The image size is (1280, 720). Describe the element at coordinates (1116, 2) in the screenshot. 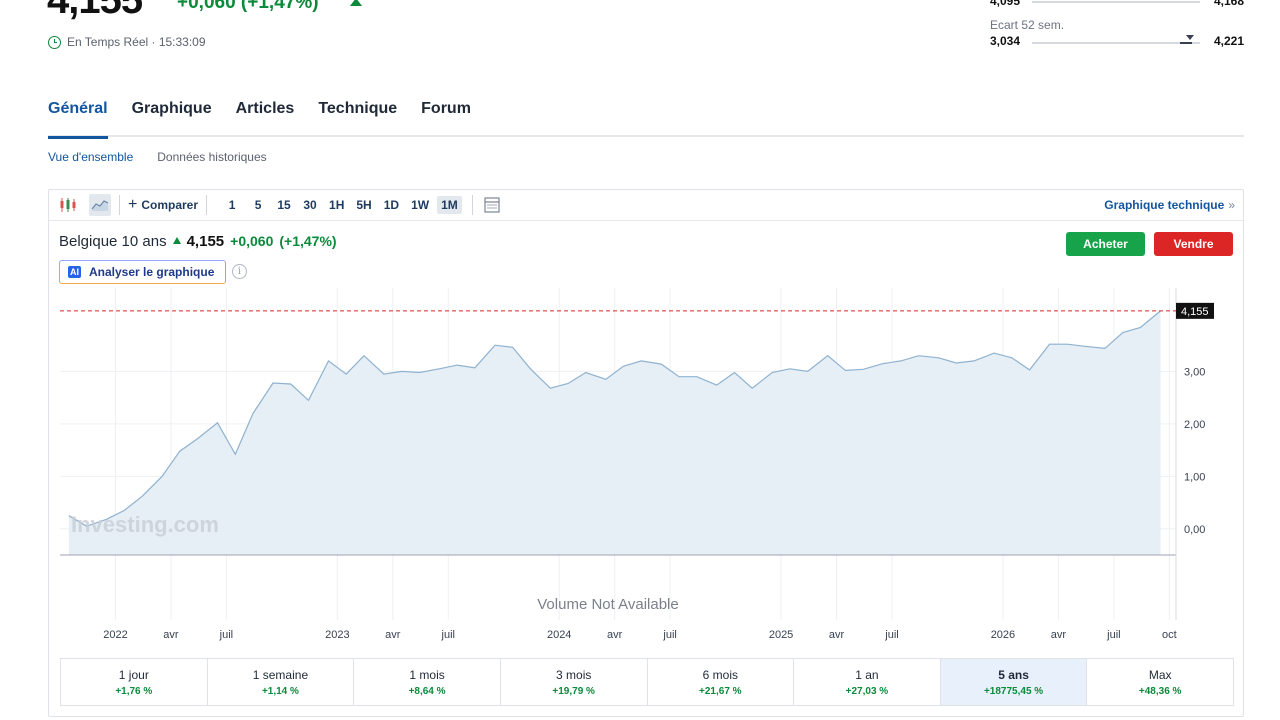

I see `day-range-bar` at that location.